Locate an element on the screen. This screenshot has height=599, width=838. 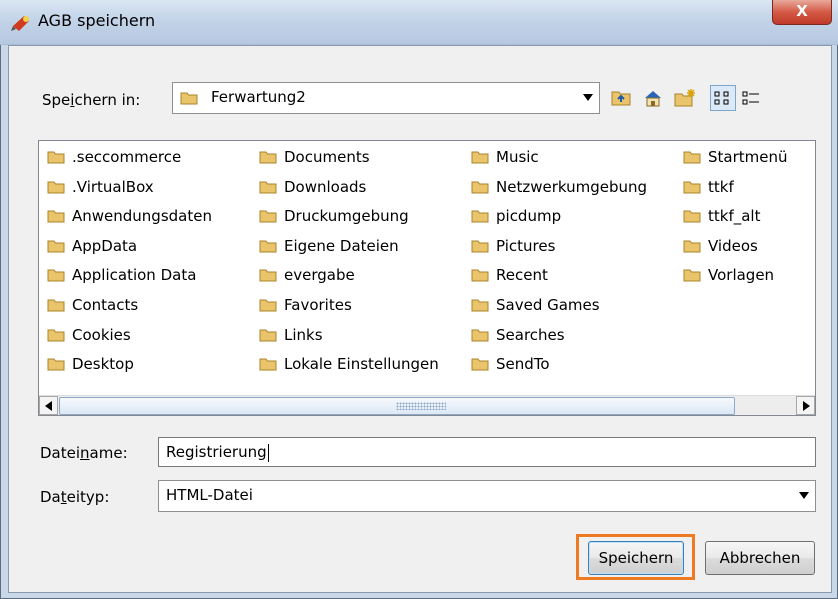
folder-item: Vorlagen is located at coordinates (728, 275).